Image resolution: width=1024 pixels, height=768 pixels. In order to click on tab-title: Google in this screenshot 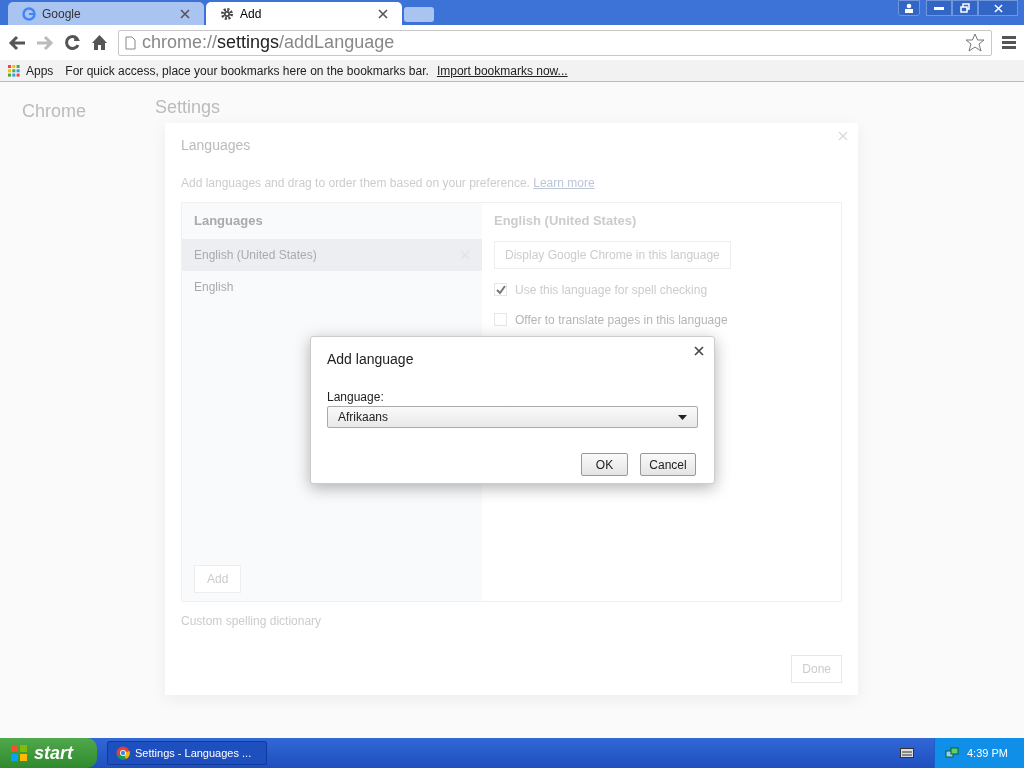, I will do `click(62, 14)`.